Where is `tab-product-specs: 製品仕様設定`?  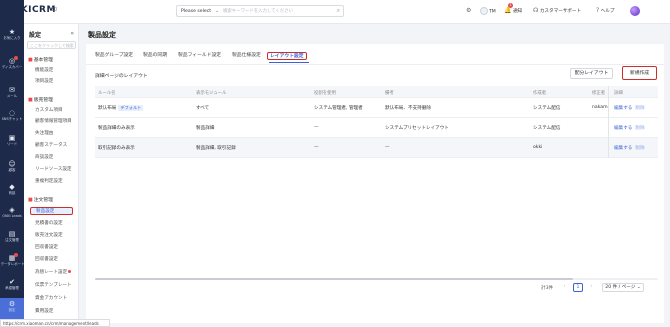
tab-product-specs: 製品仕様設定 is located at coordinates (246, 56).